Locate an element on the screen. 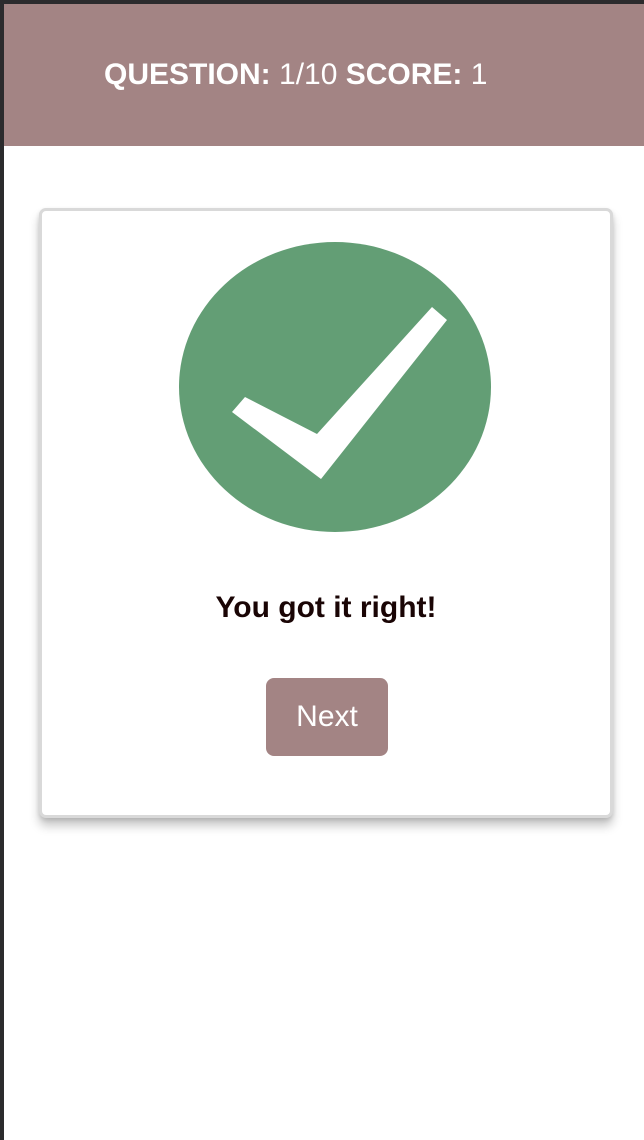 This screenshot has height=1140, width=644. question-label: QUESTION: is located at coordinates (187, 74).